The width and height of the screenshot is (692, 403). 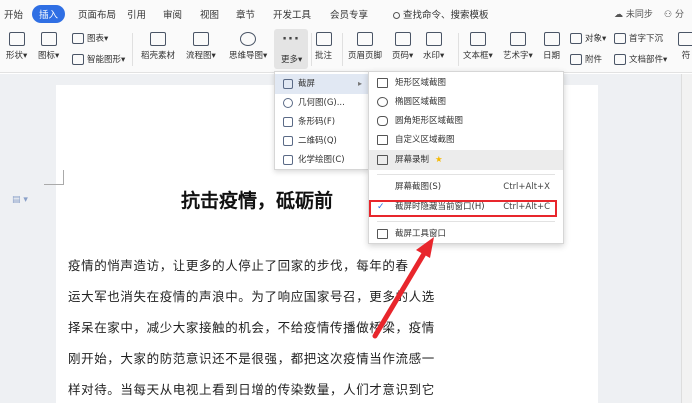 I want to click on annotation-arrow-icon, so click(x=403, y=288).